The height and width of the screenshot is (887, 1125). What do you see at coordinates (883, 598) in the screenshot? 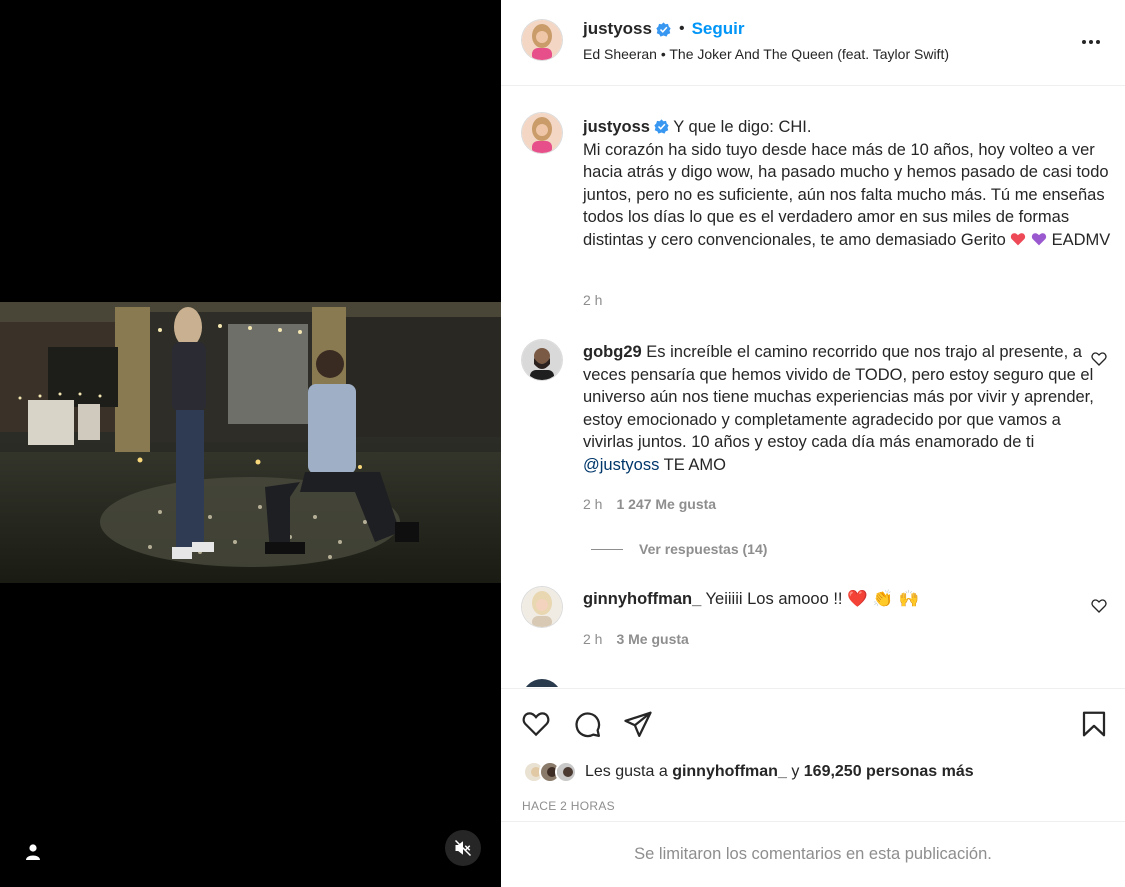
I see `comment-emojis: ❤️ 👏 🙌` at bounding box center [883, 598].